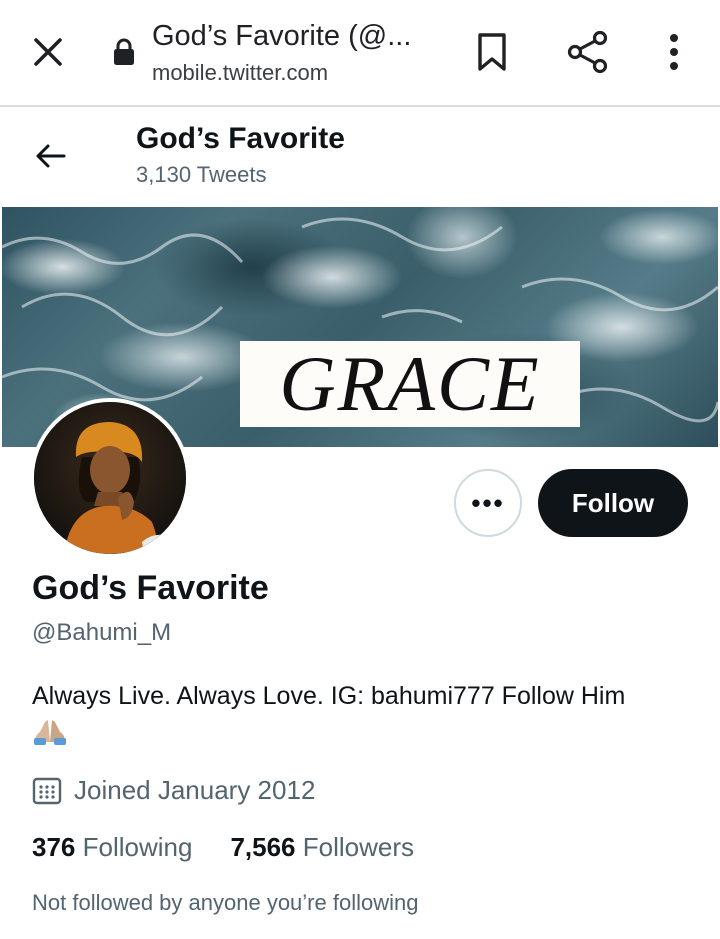 The height and width of the screenshot is (939, 720). Describe the element at coordinates (50, 156) in the screenshot. I see `back-arrow-icon` at that location.